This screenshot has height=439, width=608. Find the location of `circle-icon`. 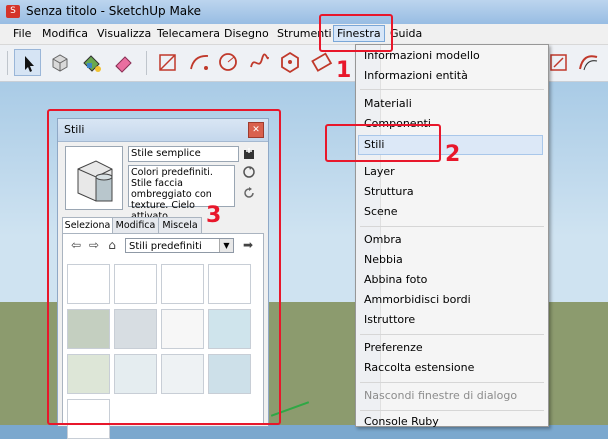

circle-icon is located at coordinates (228, 62).